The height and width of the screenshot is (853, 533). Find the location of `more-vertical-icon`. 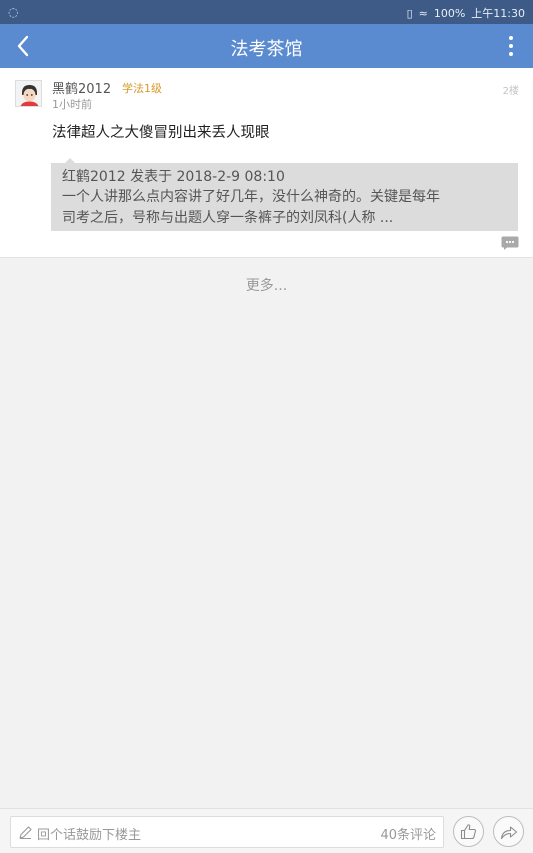

more-vertical-icon is located at coordinates (511, 38).